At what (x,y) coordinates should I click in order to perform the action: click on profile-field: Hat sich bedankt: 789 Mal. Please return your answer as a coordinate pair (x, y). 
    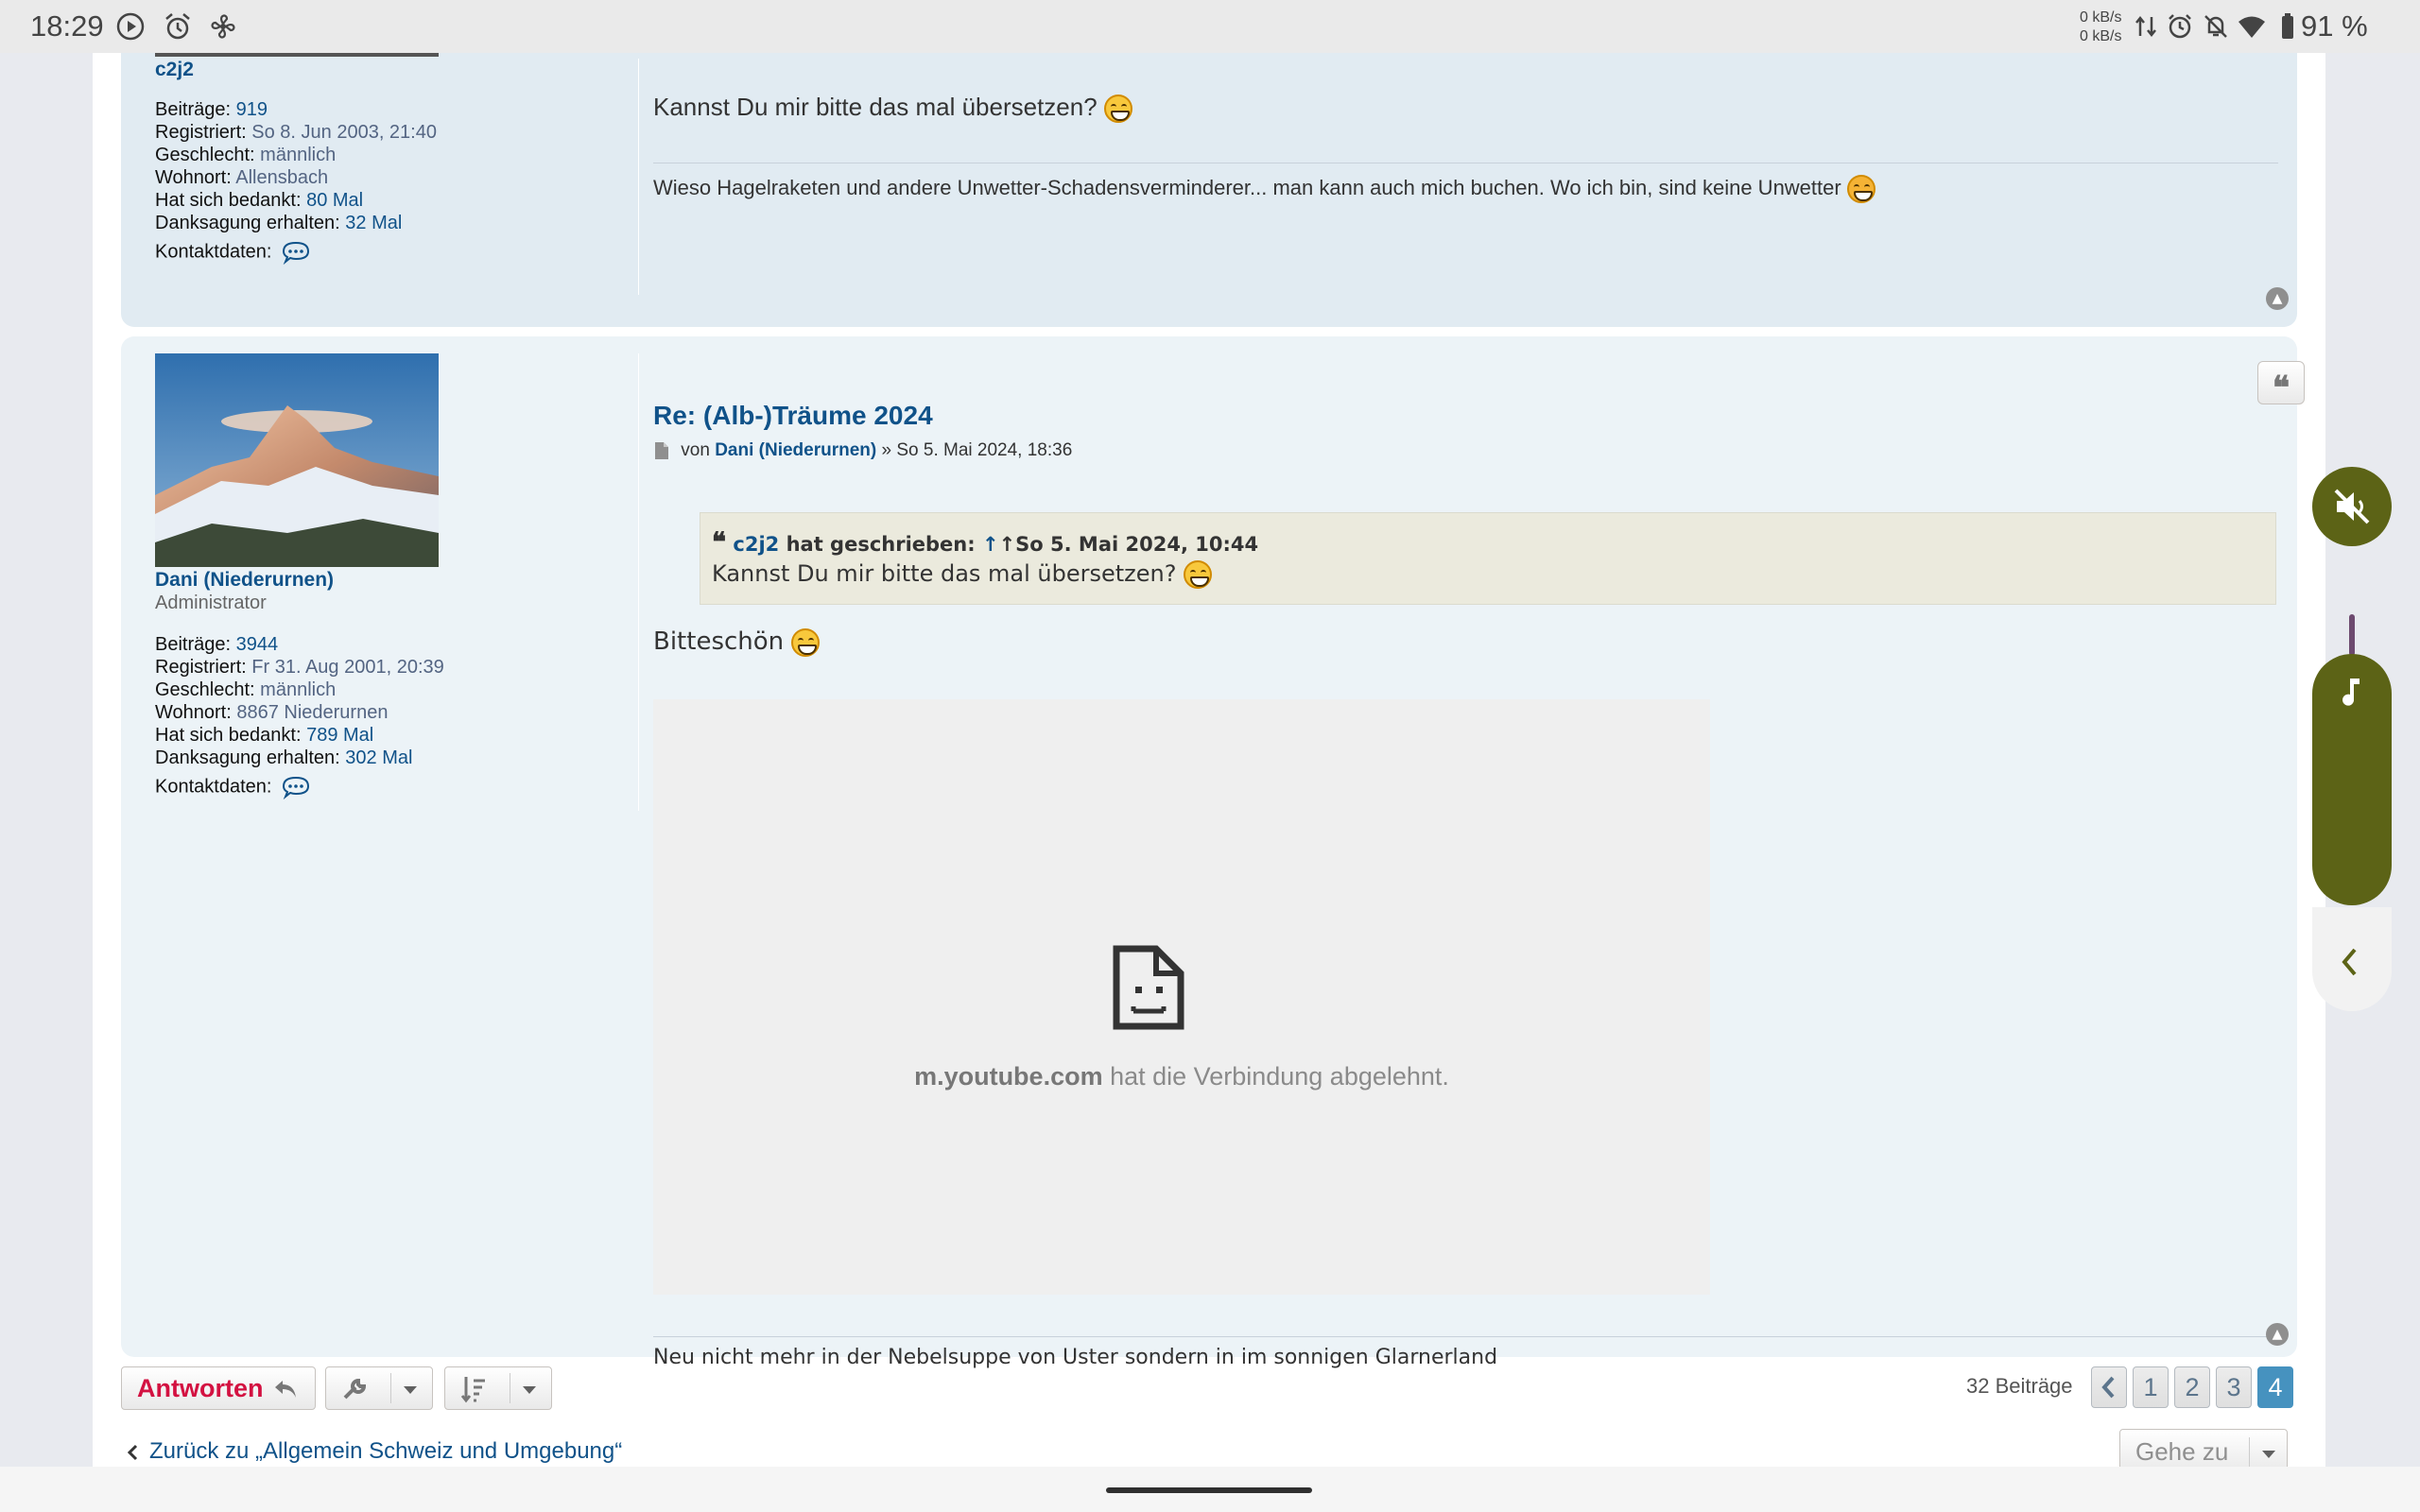
    Looking at the image, I should click on (264, 735).